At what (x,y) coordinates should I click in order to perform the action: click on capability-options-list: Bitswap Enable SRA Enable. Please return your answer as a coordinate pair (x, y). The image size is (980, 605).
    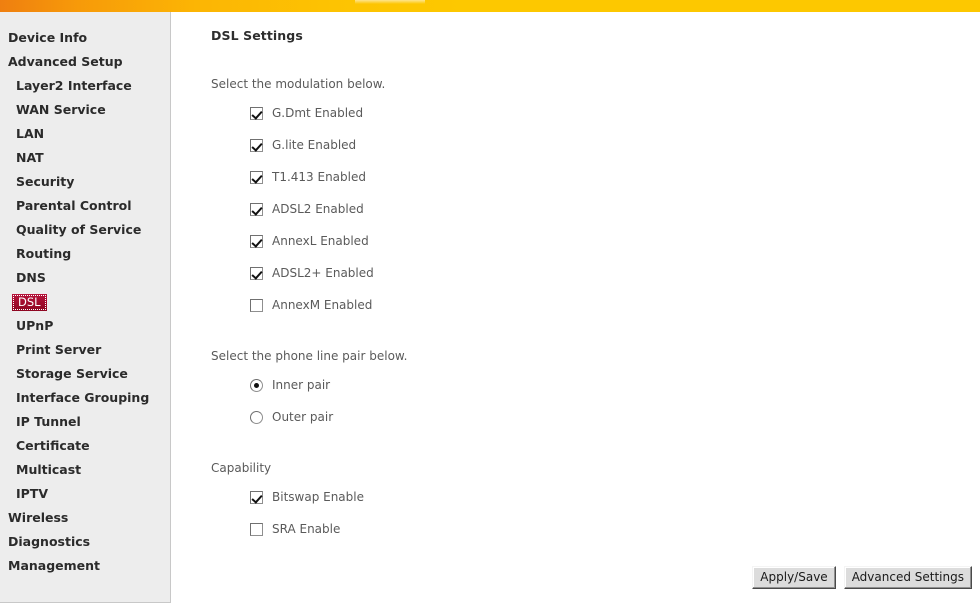
    Looking at the image, I should click on (307, 522).